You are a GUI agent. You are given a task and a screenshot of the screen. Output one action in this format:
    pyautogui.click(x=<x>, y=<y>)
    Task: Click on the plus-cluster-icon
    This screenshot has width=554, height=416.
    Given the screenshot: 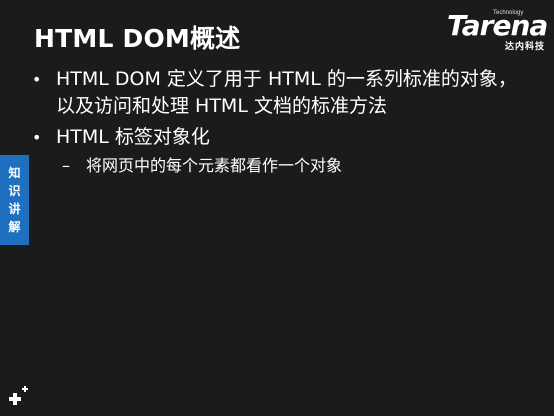 What is the action you would take?
    pyautogui.click(x=18, y=395)
    